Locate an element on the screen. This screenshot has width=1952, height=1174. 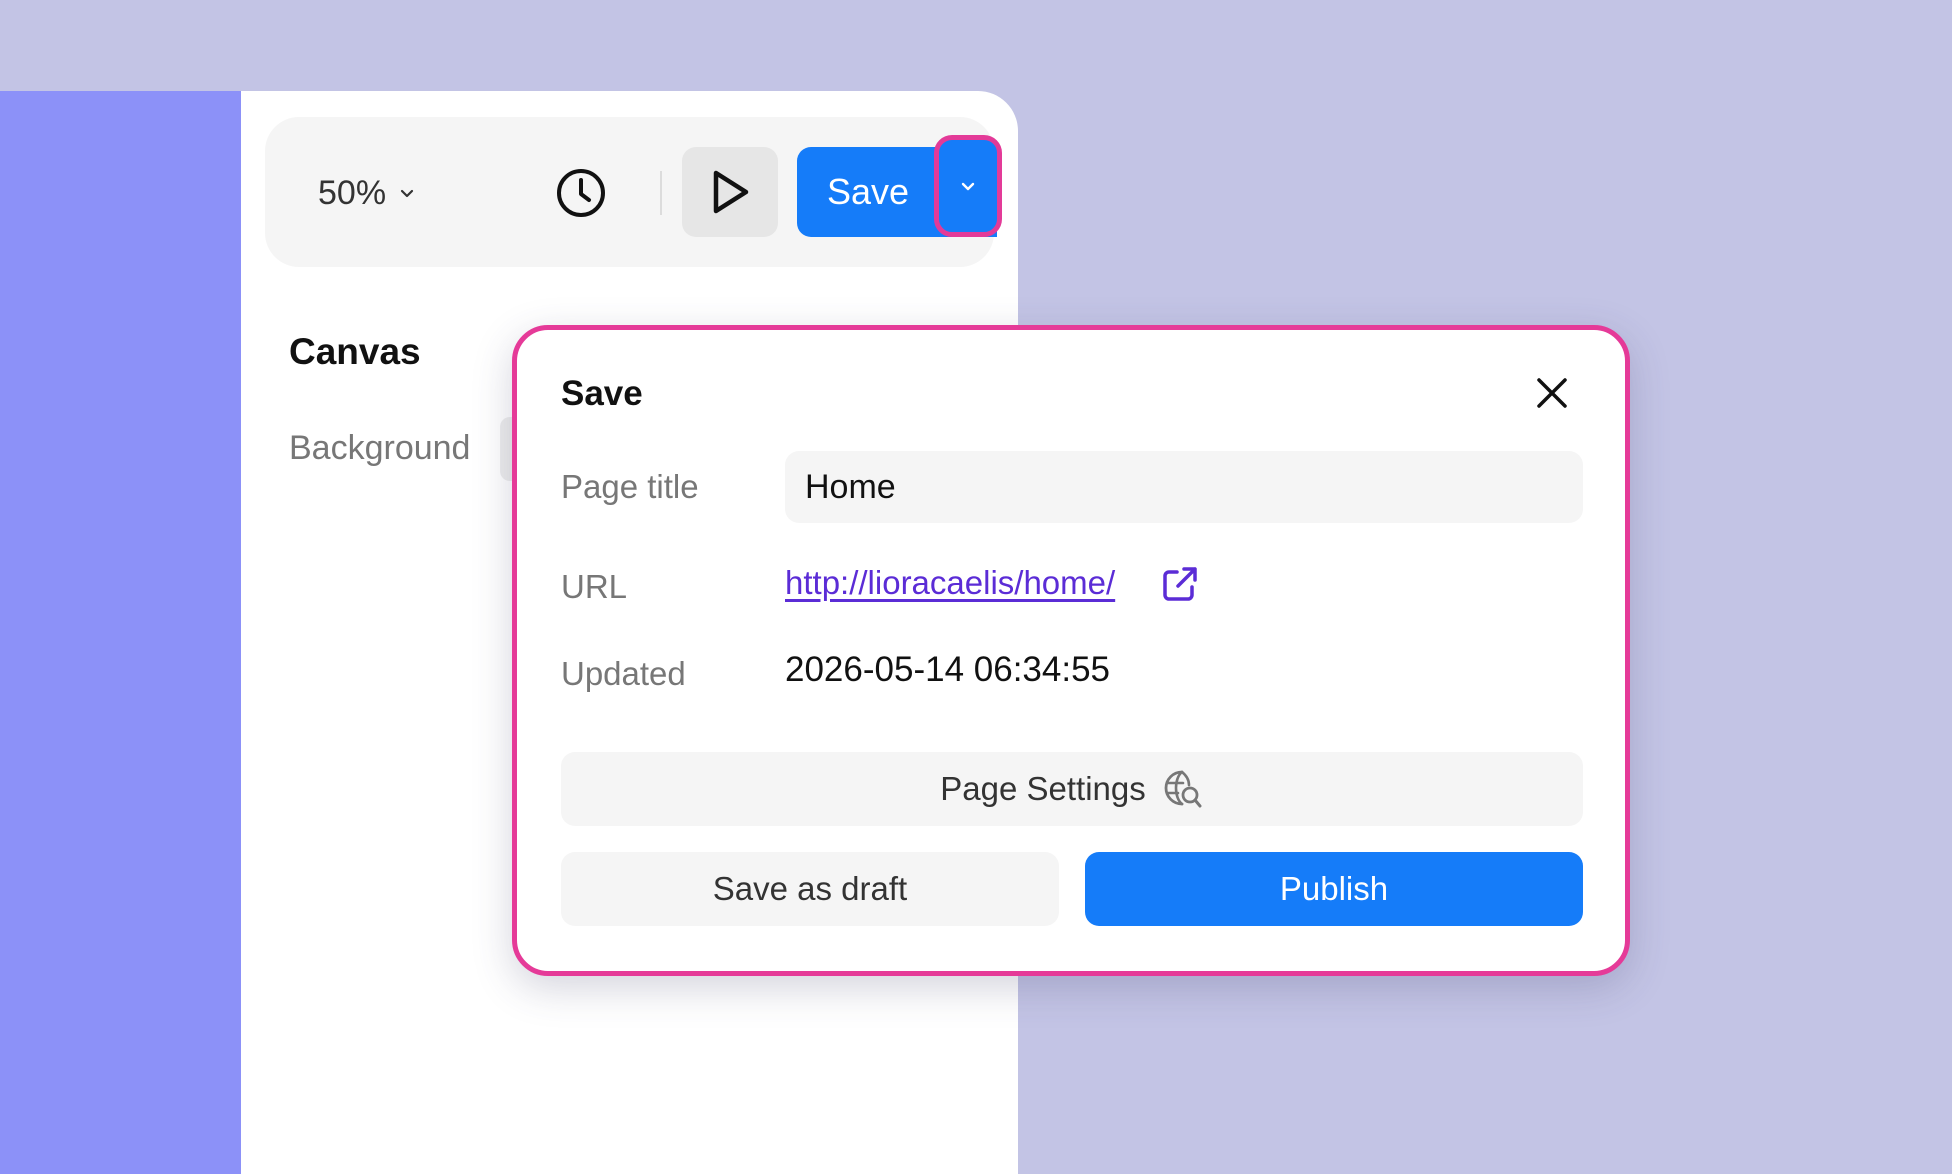
close-icon is located at coordinates (1552, 393).